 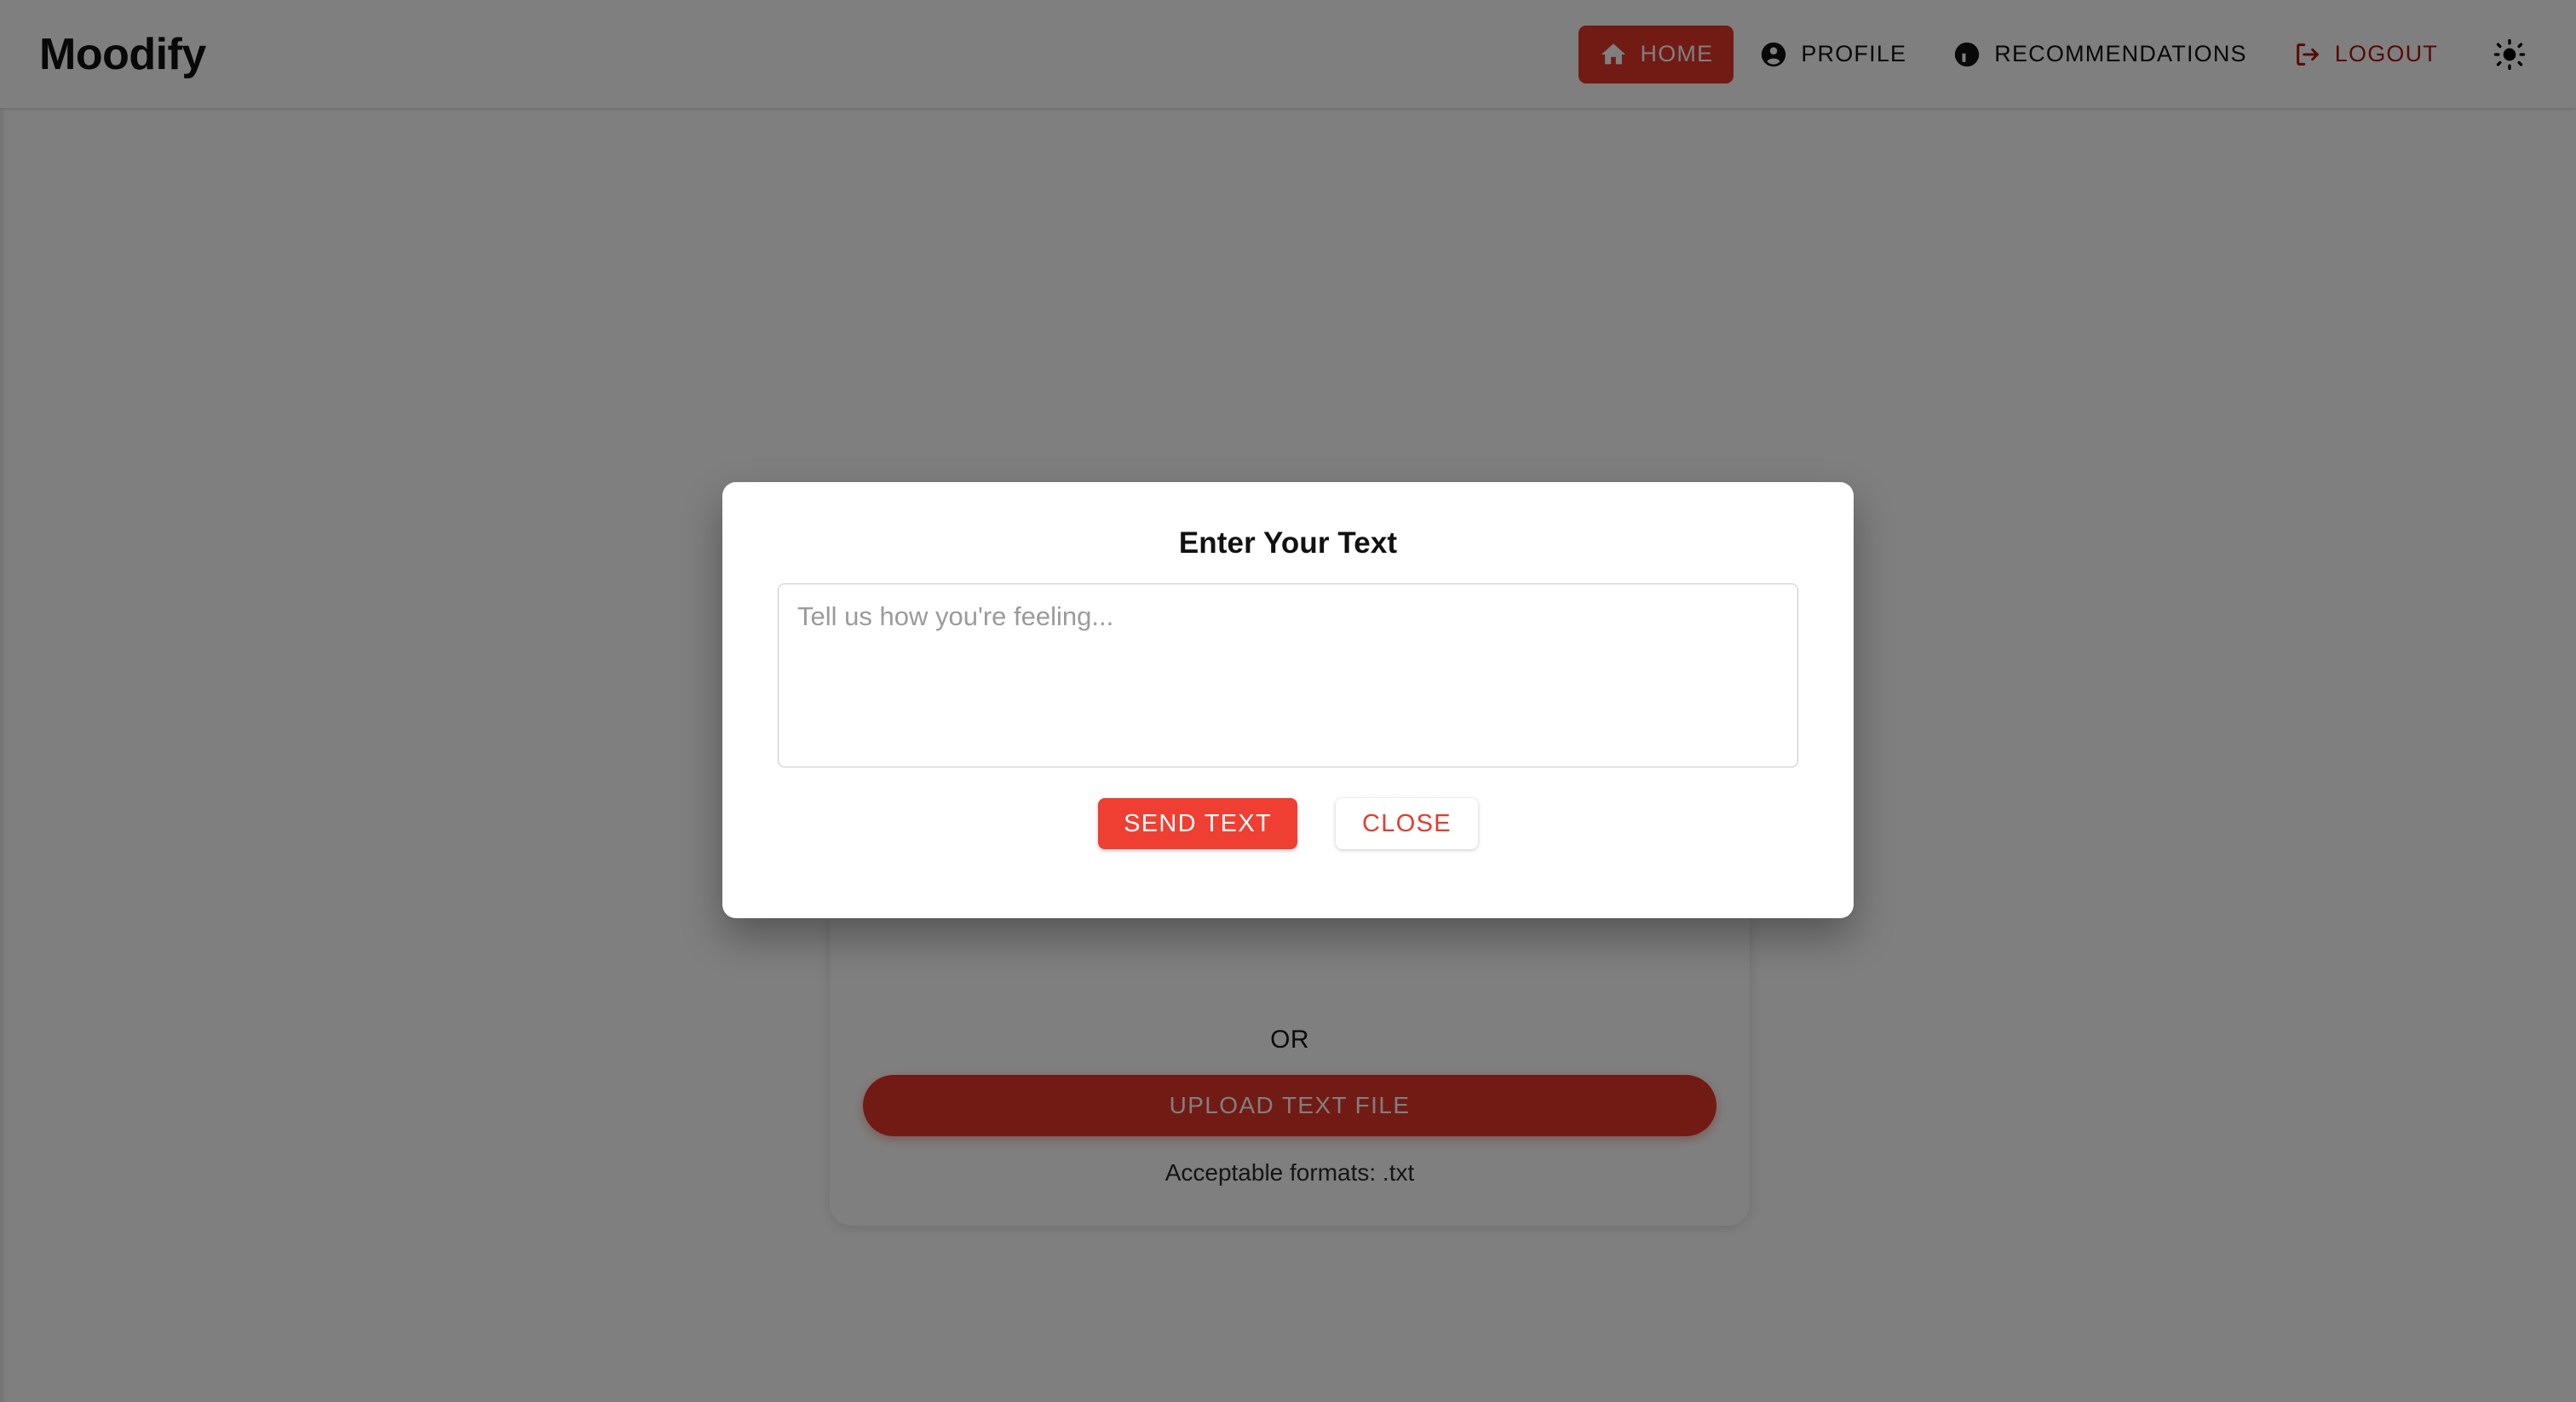 I want to click on dialog-title: Enter Your Text, so click(x=1288, y=543).